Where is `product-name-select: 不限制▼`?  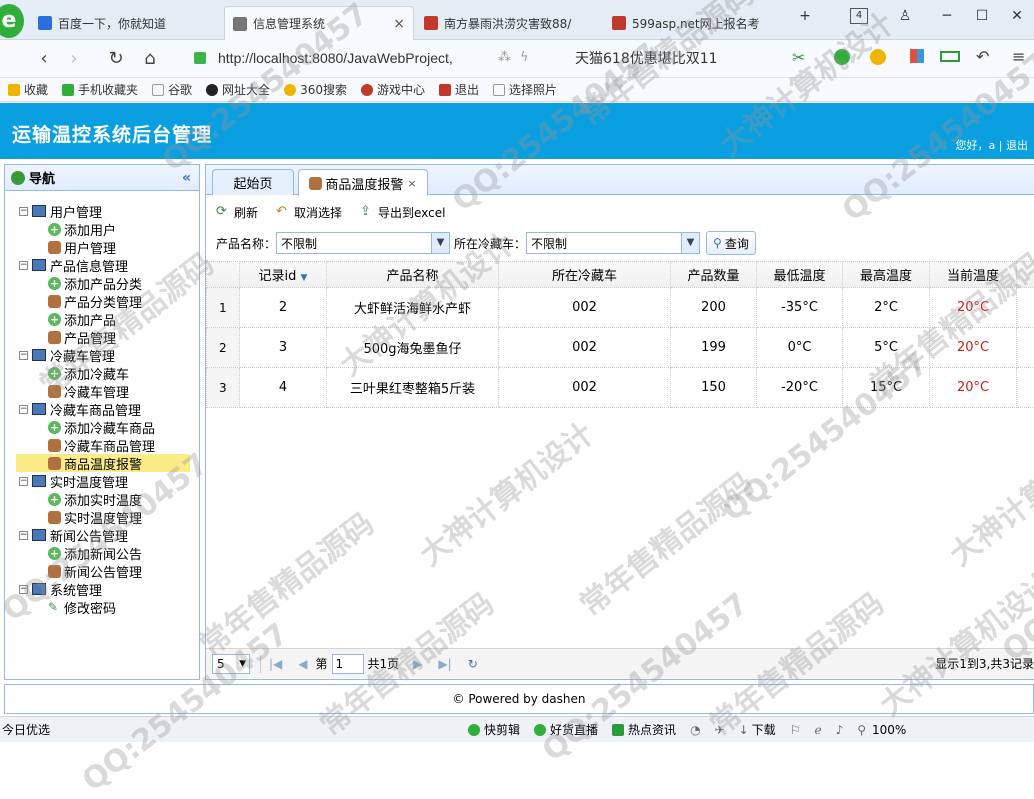 product-name-select: 不限制▼ is located at coordinates (363, 243).